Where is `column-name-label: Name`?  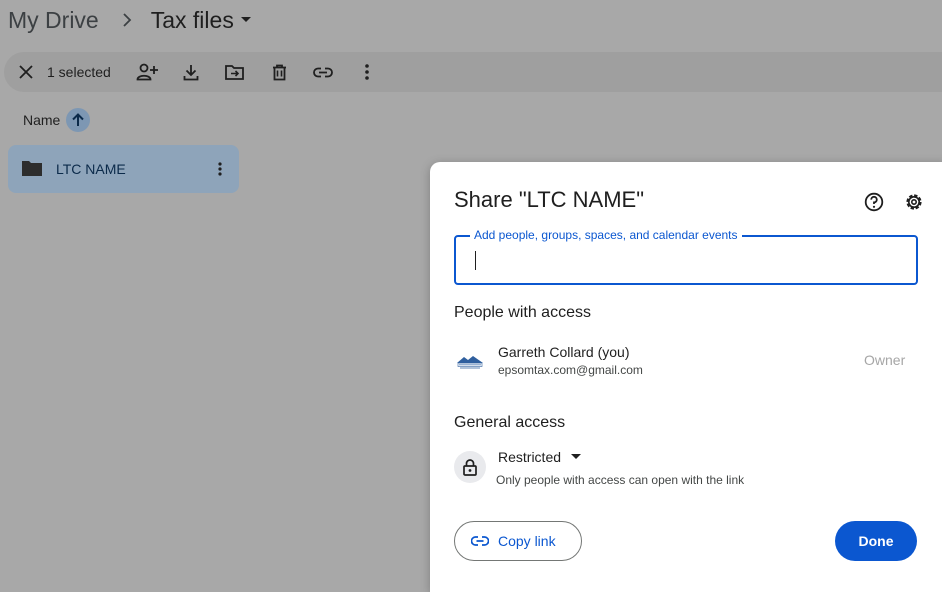 column-name-label: Name is located at coordinates (41, 120).